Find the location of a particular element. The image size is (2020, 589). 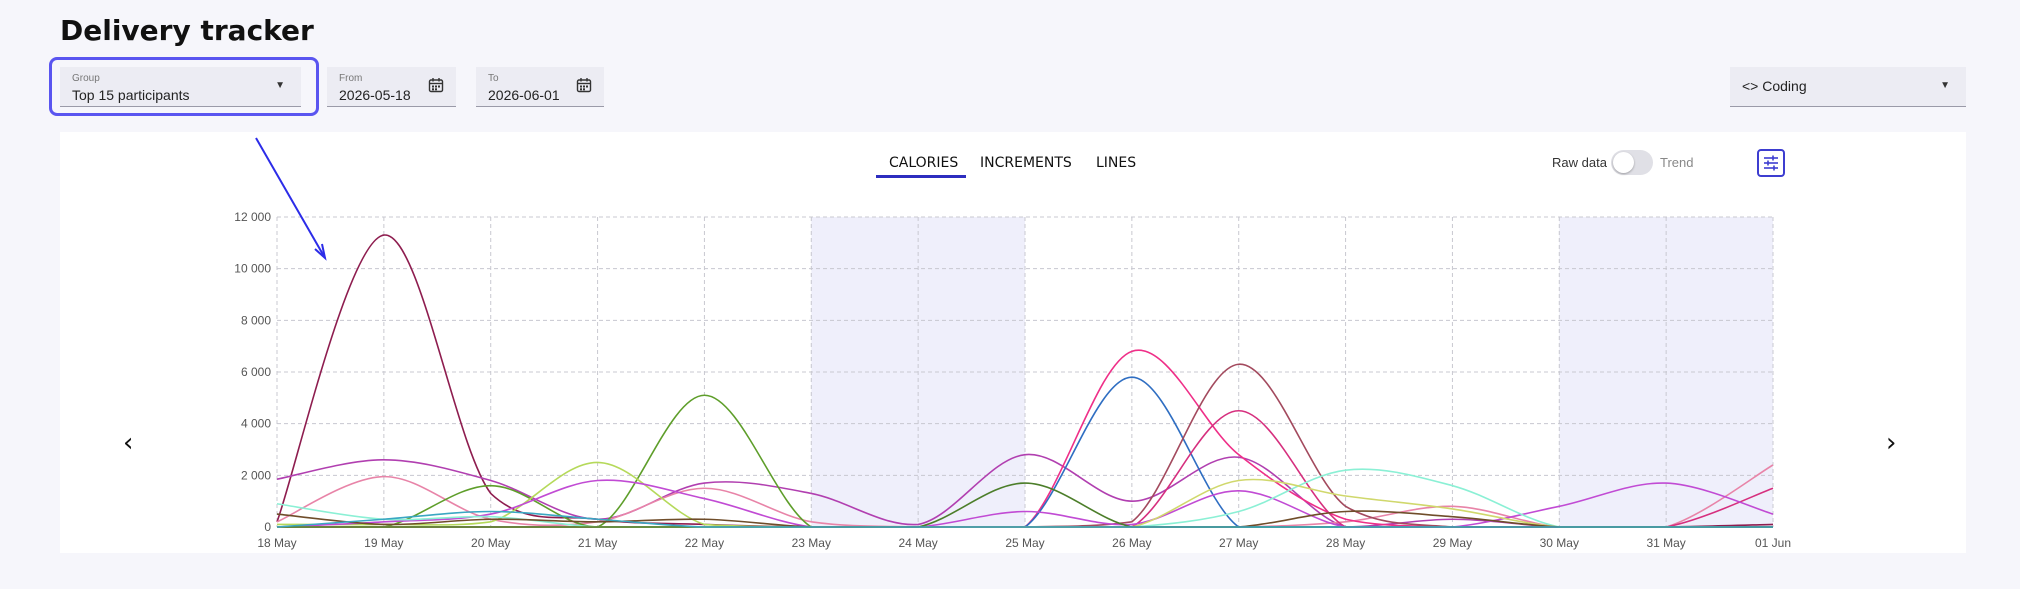

x-tick-label: 20 May is located at coordinates (490, 543).